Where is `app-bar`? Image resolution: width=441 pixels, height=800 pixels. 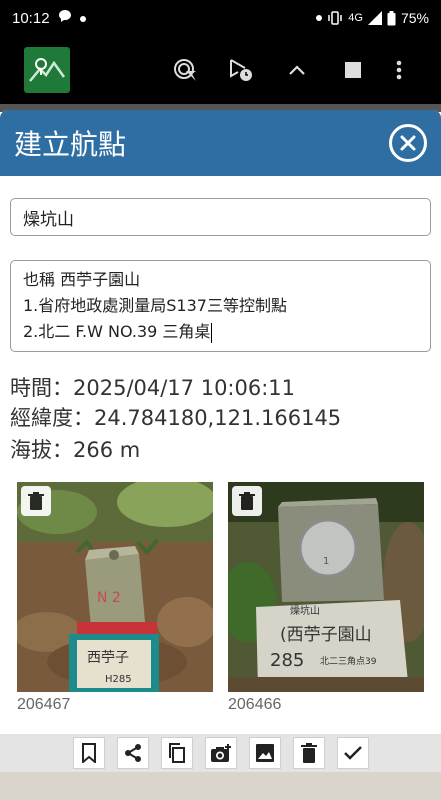
app-bar is located at coordinates (220, 70).